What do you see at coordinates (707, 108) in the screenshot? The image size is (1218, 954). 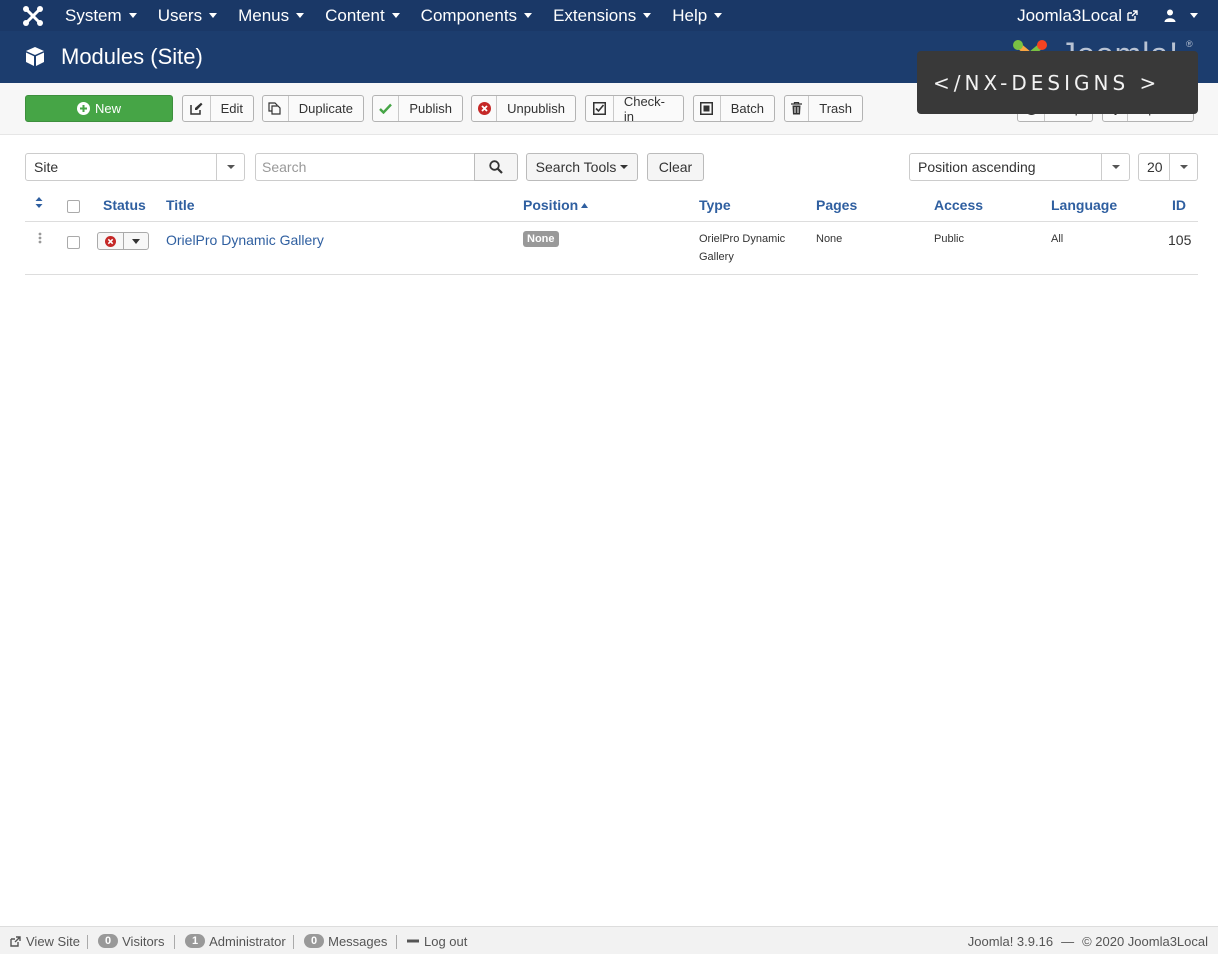 I see `checkbox-partial-icon` at bounding box center [707, 108].